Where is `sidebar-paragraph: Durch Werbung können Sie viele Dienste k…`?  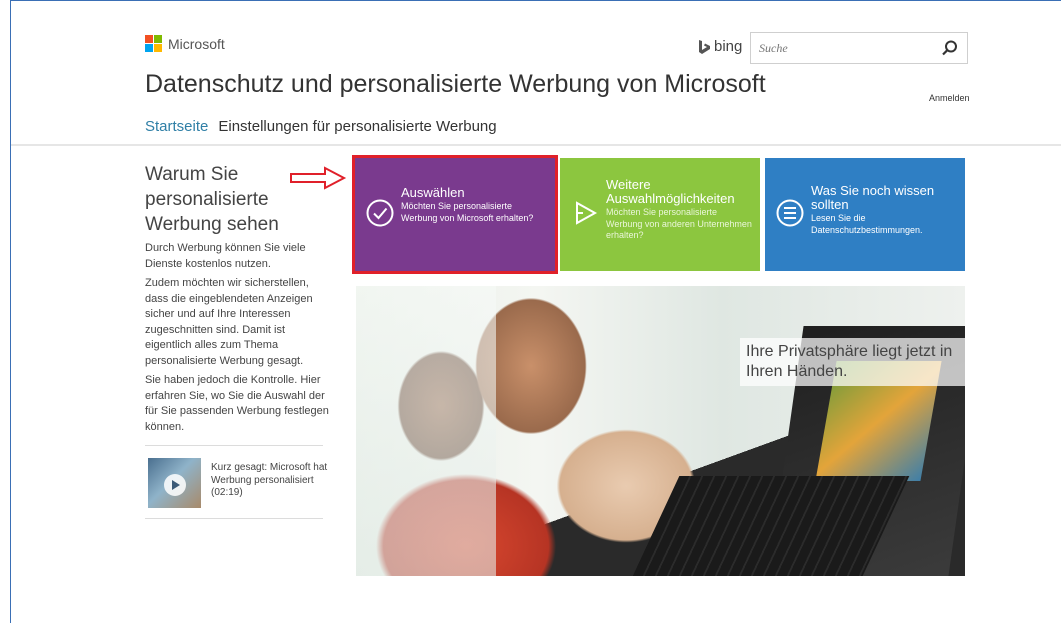
sidebar-paragraph: Durch Werbung können Sie viele Dienste k… is located at coordinates (225, 256).